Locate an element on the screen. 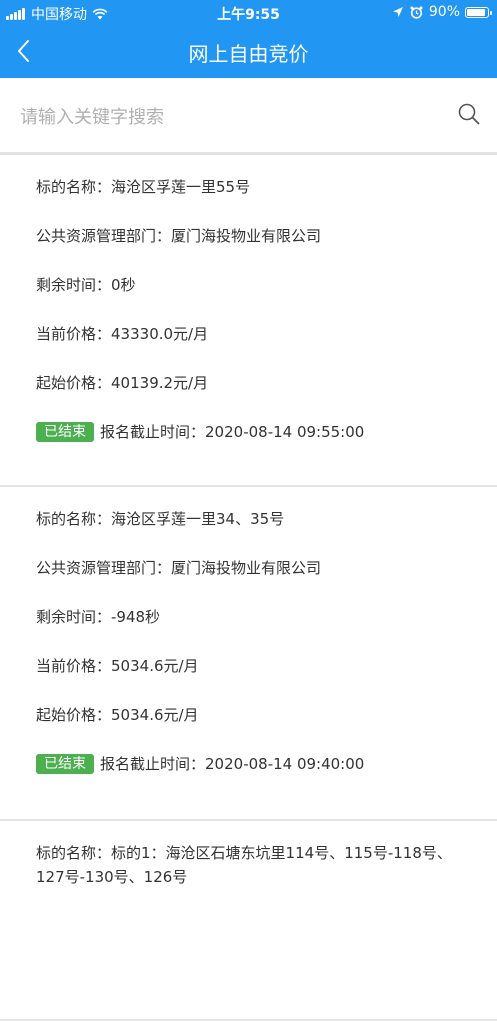 The width and height of the screenshot is (497, 1021). page-title: 网上自由竞价 is located at coordinates (248, 54).